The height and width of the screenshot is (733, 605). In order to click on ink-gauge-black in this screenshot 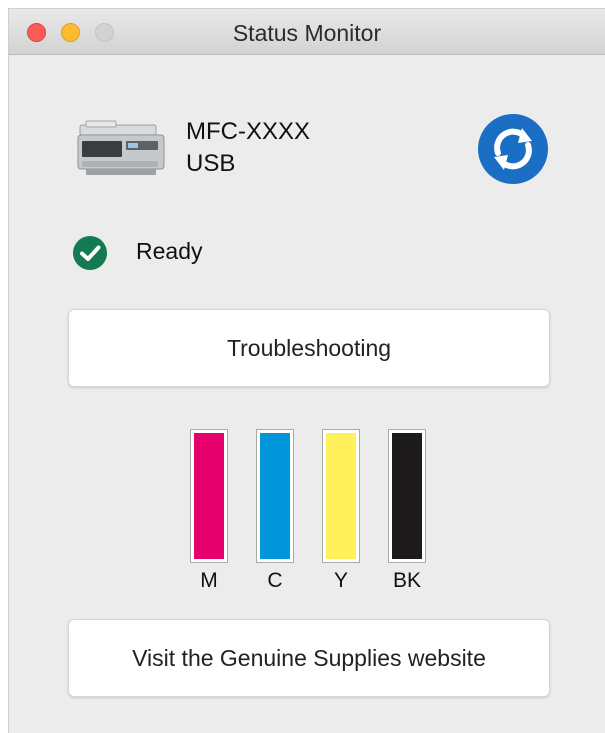, I will do `click(407, 496)`.